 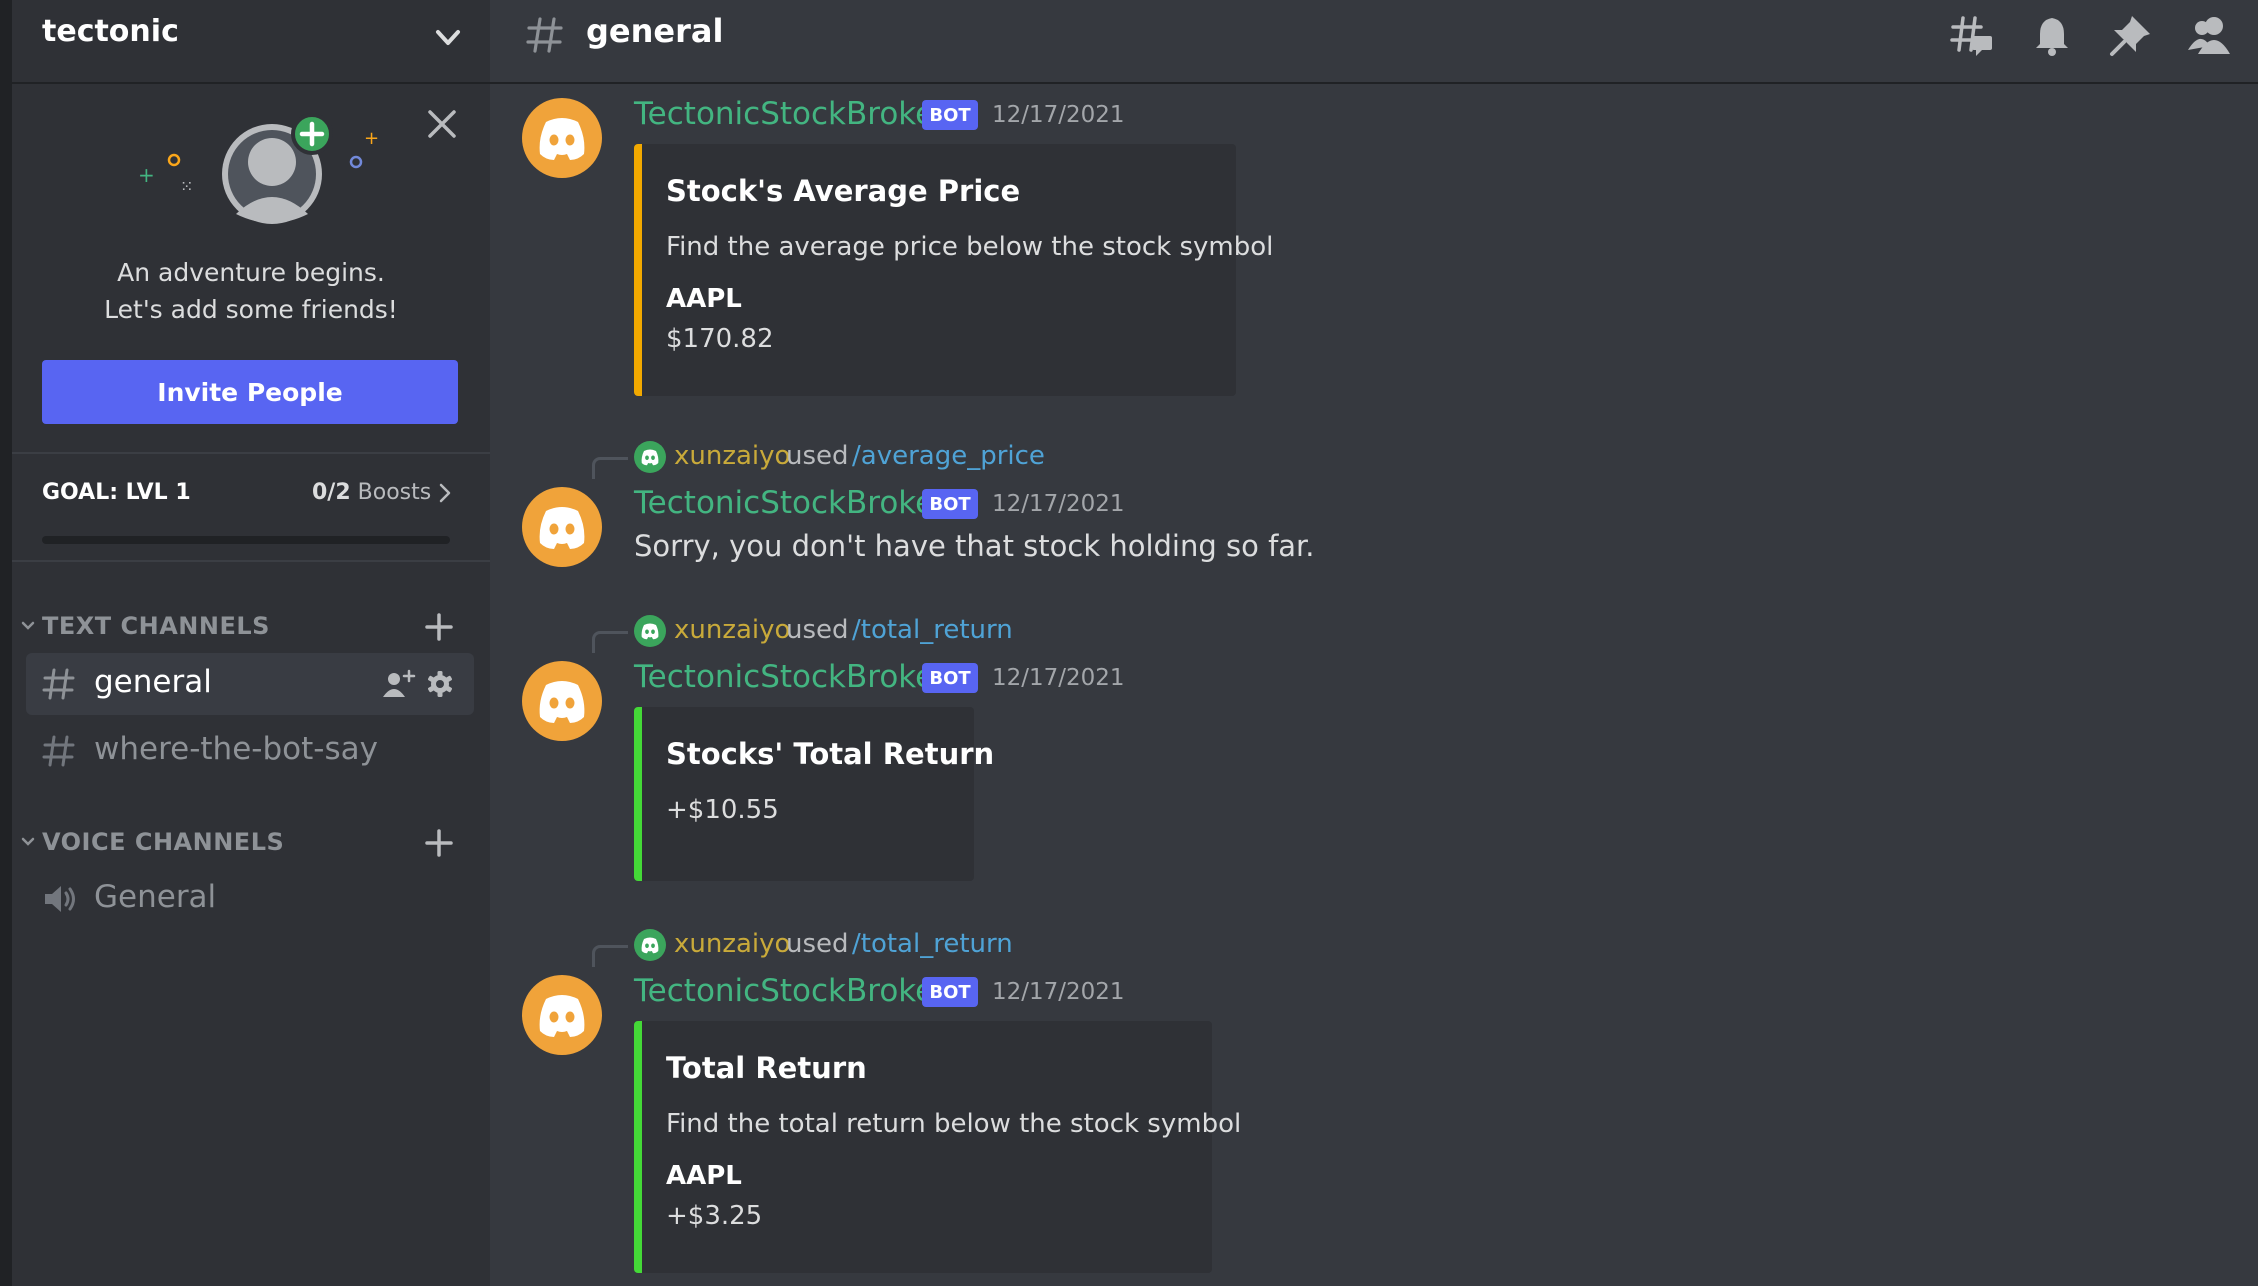 I want to click on voice-channel-general: General, so click(x=250, y=899).